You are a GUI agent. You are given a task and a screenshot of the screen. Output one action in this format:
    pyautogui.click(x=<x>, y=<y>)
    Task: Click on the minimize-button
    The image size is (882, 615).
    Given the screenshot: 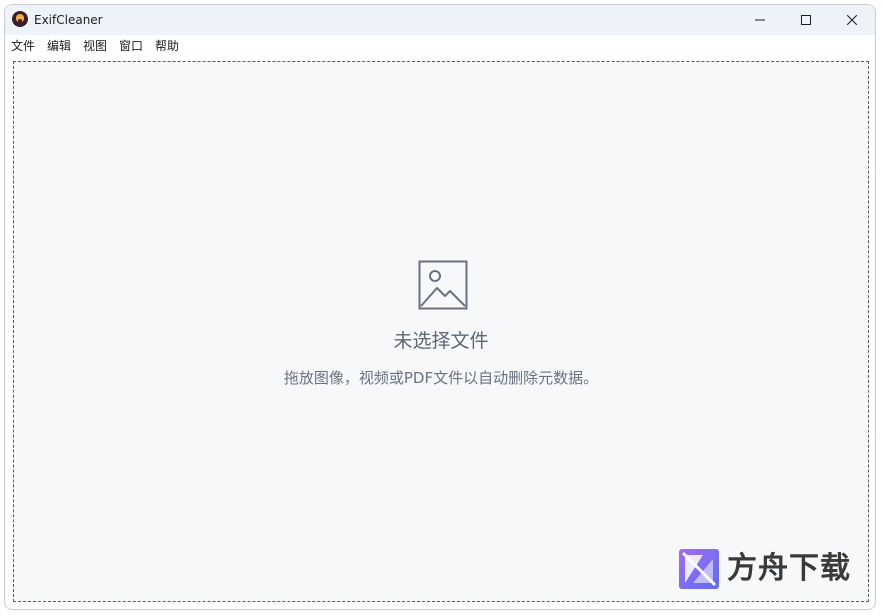 What is the action you would take?
    pyautogui.click(x=760, y=20)
    